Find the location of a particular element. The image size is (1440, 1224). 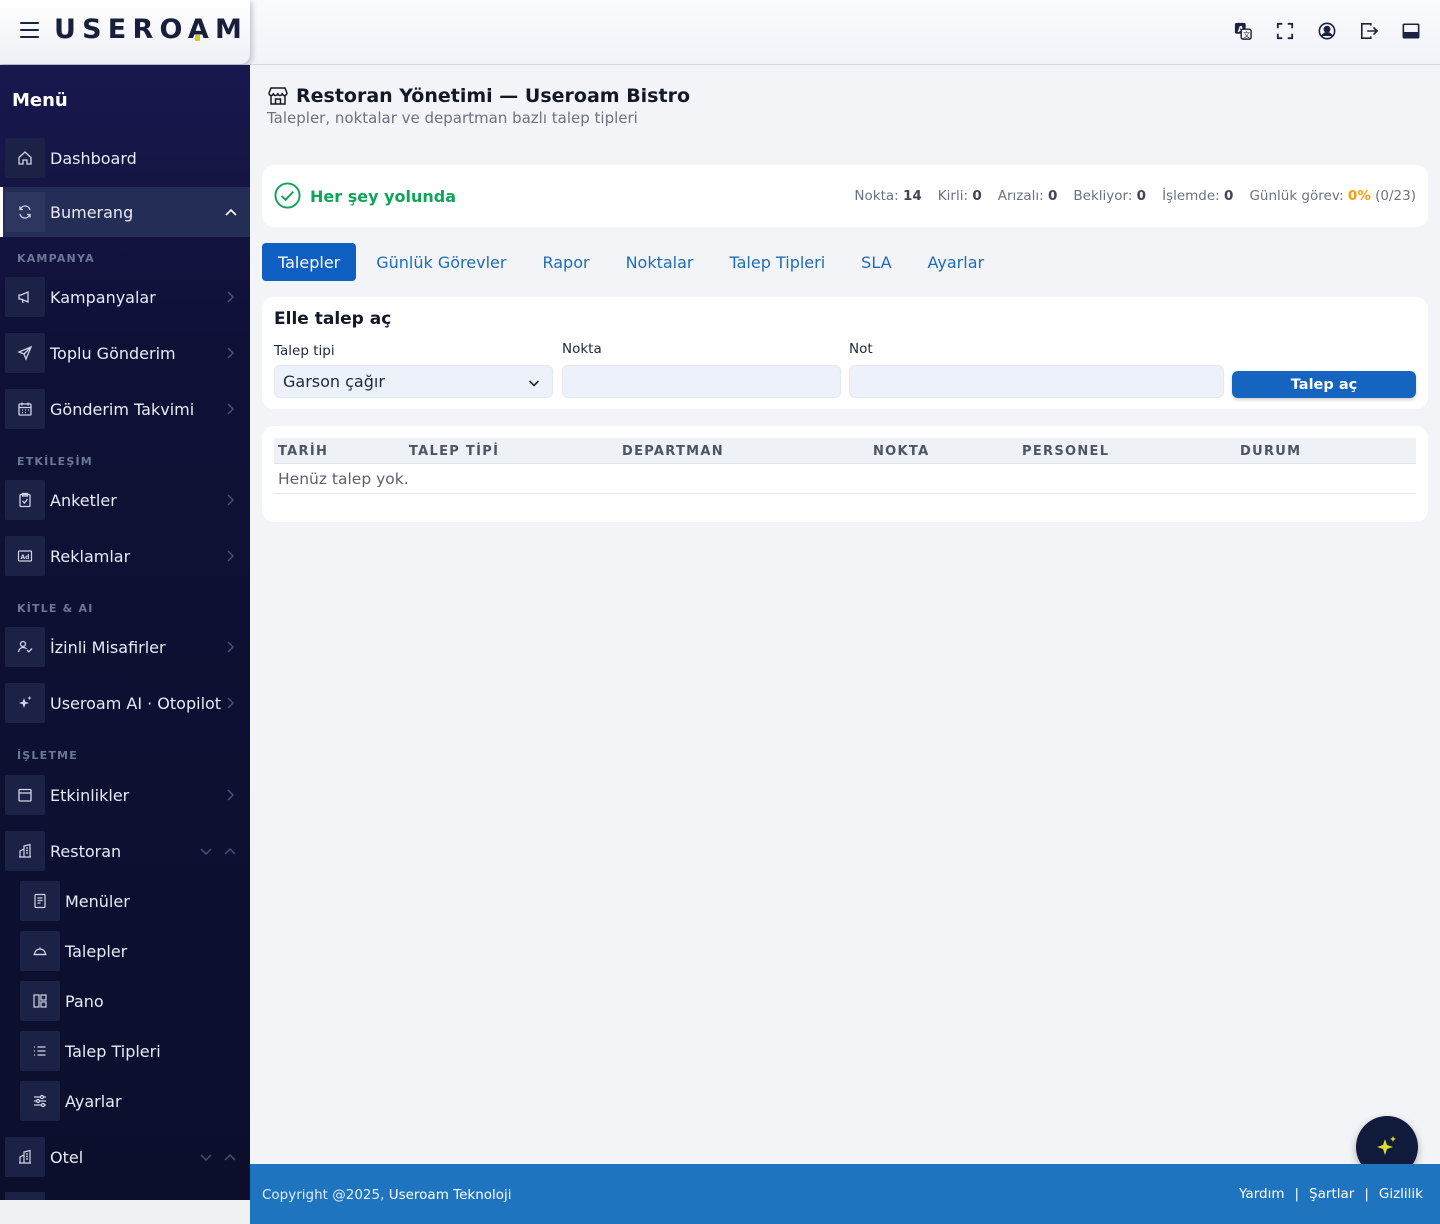

terms-link: Şartlar is located at coordinates (1331, 1194).